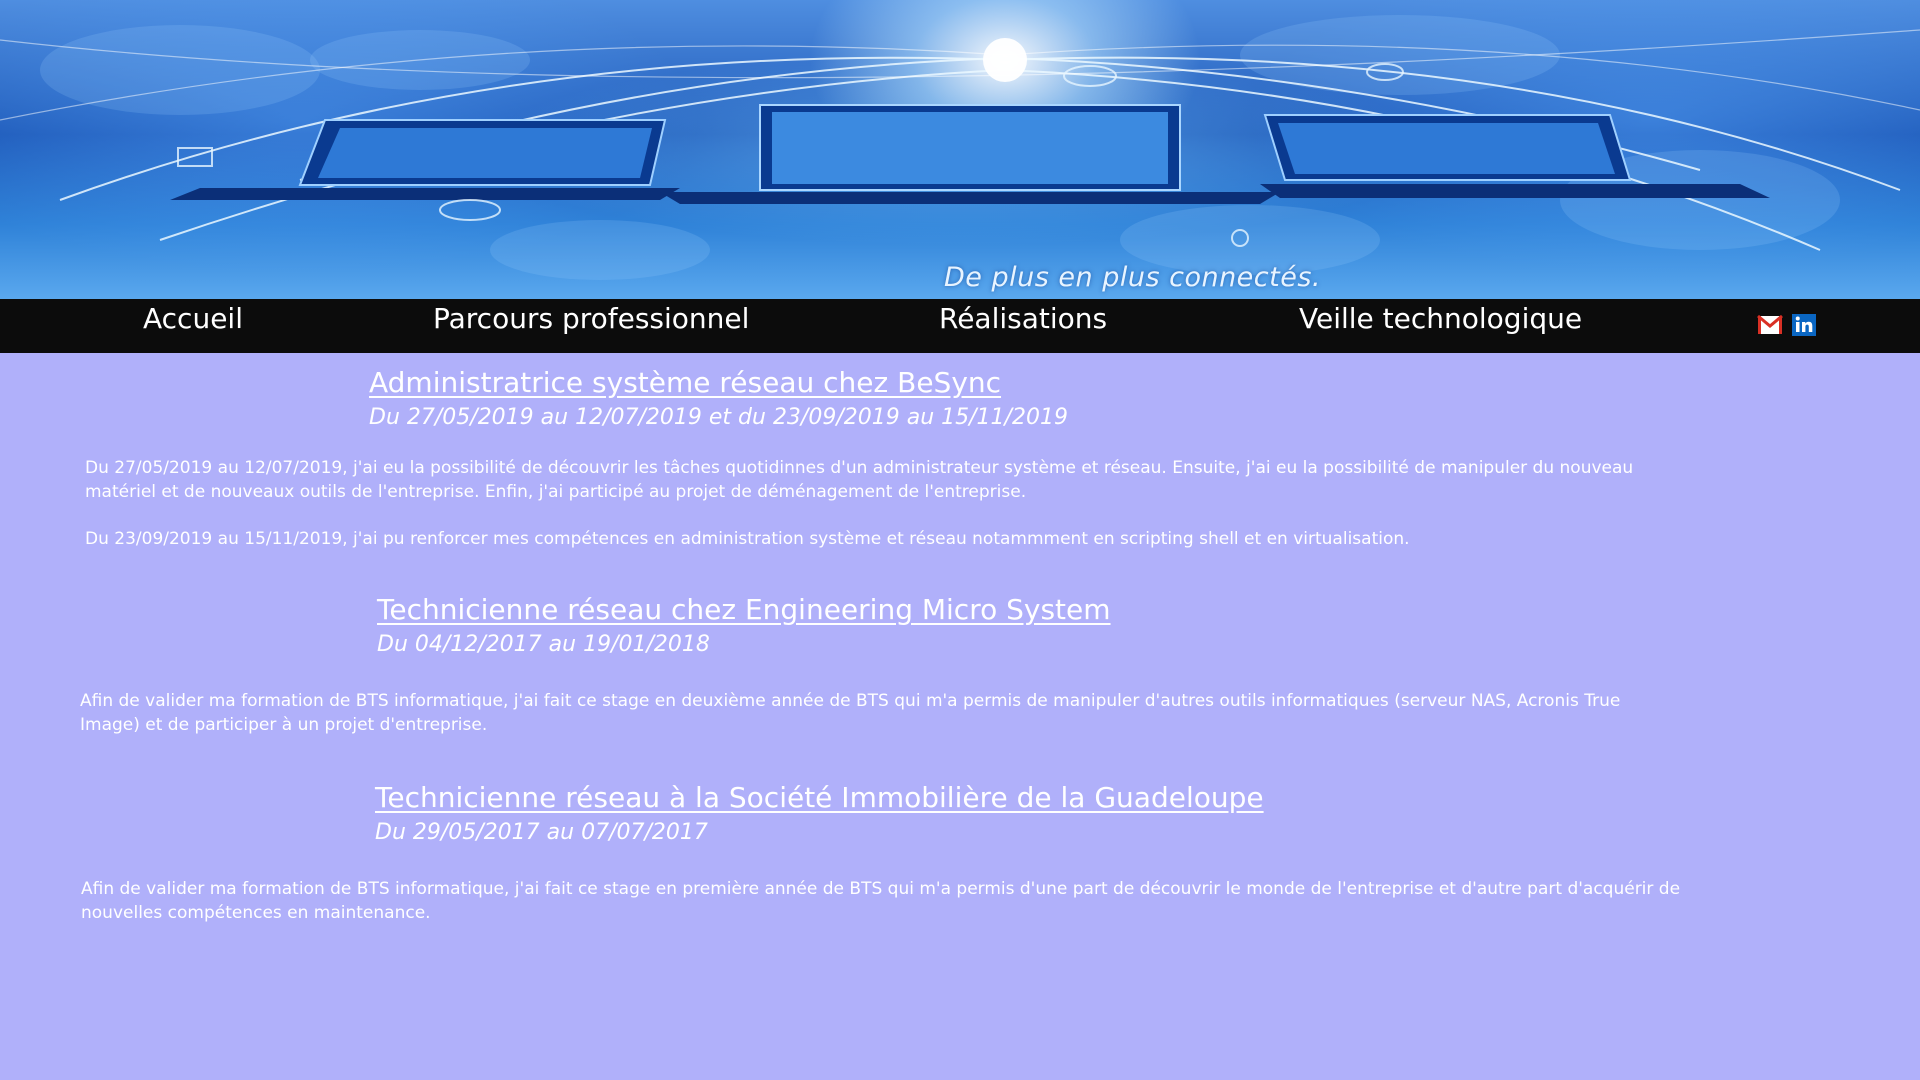 This screenshot has width=1920, height=1080. What do you see at coordinates (1770, 325) in the screenshot?
I see `gmail-icon` at bounding box center [1770, 325].